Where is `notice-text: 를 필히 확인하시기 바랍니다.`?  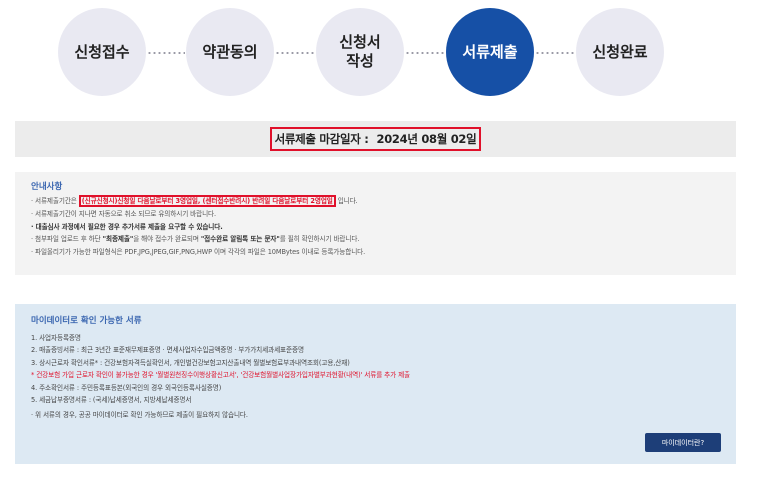
notice-text: 를 필히 확인하시기 바랍니다. is located at coordinates (319, 239).